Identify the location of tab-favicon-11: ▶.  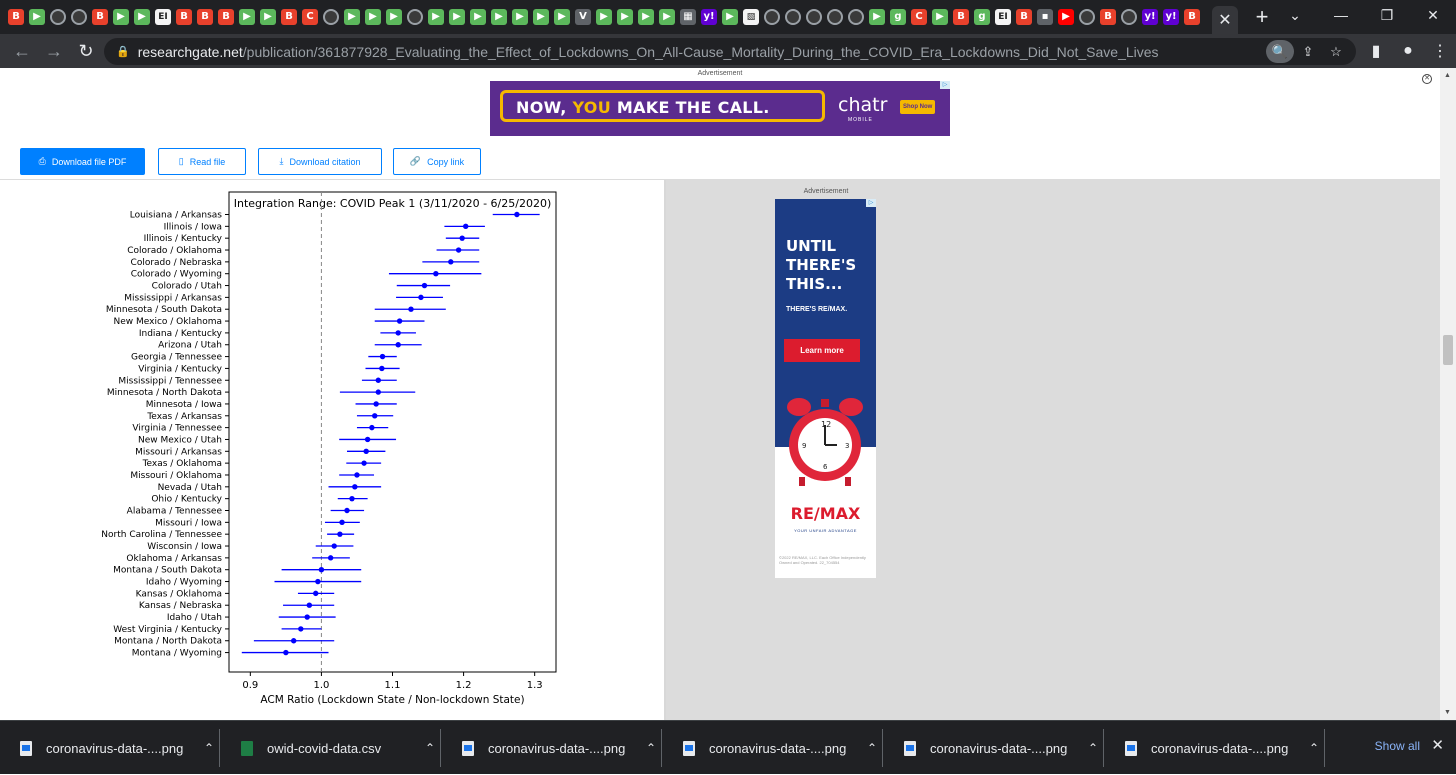
(247, 17).